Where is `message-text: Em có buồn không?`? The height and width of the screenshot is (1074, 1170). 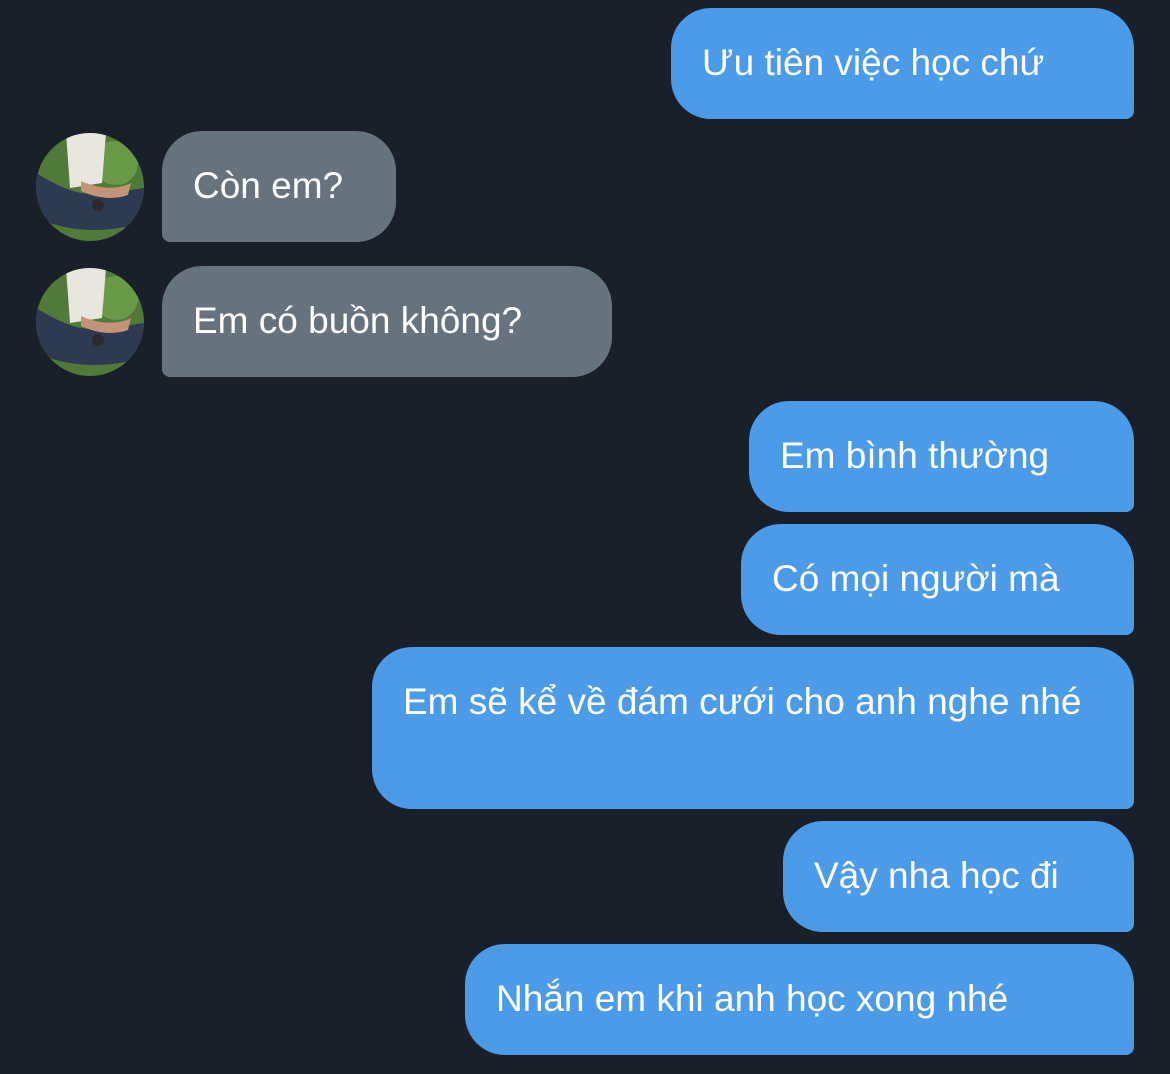 message-text: Em có buồn không? is located at coordinates (358, 320).